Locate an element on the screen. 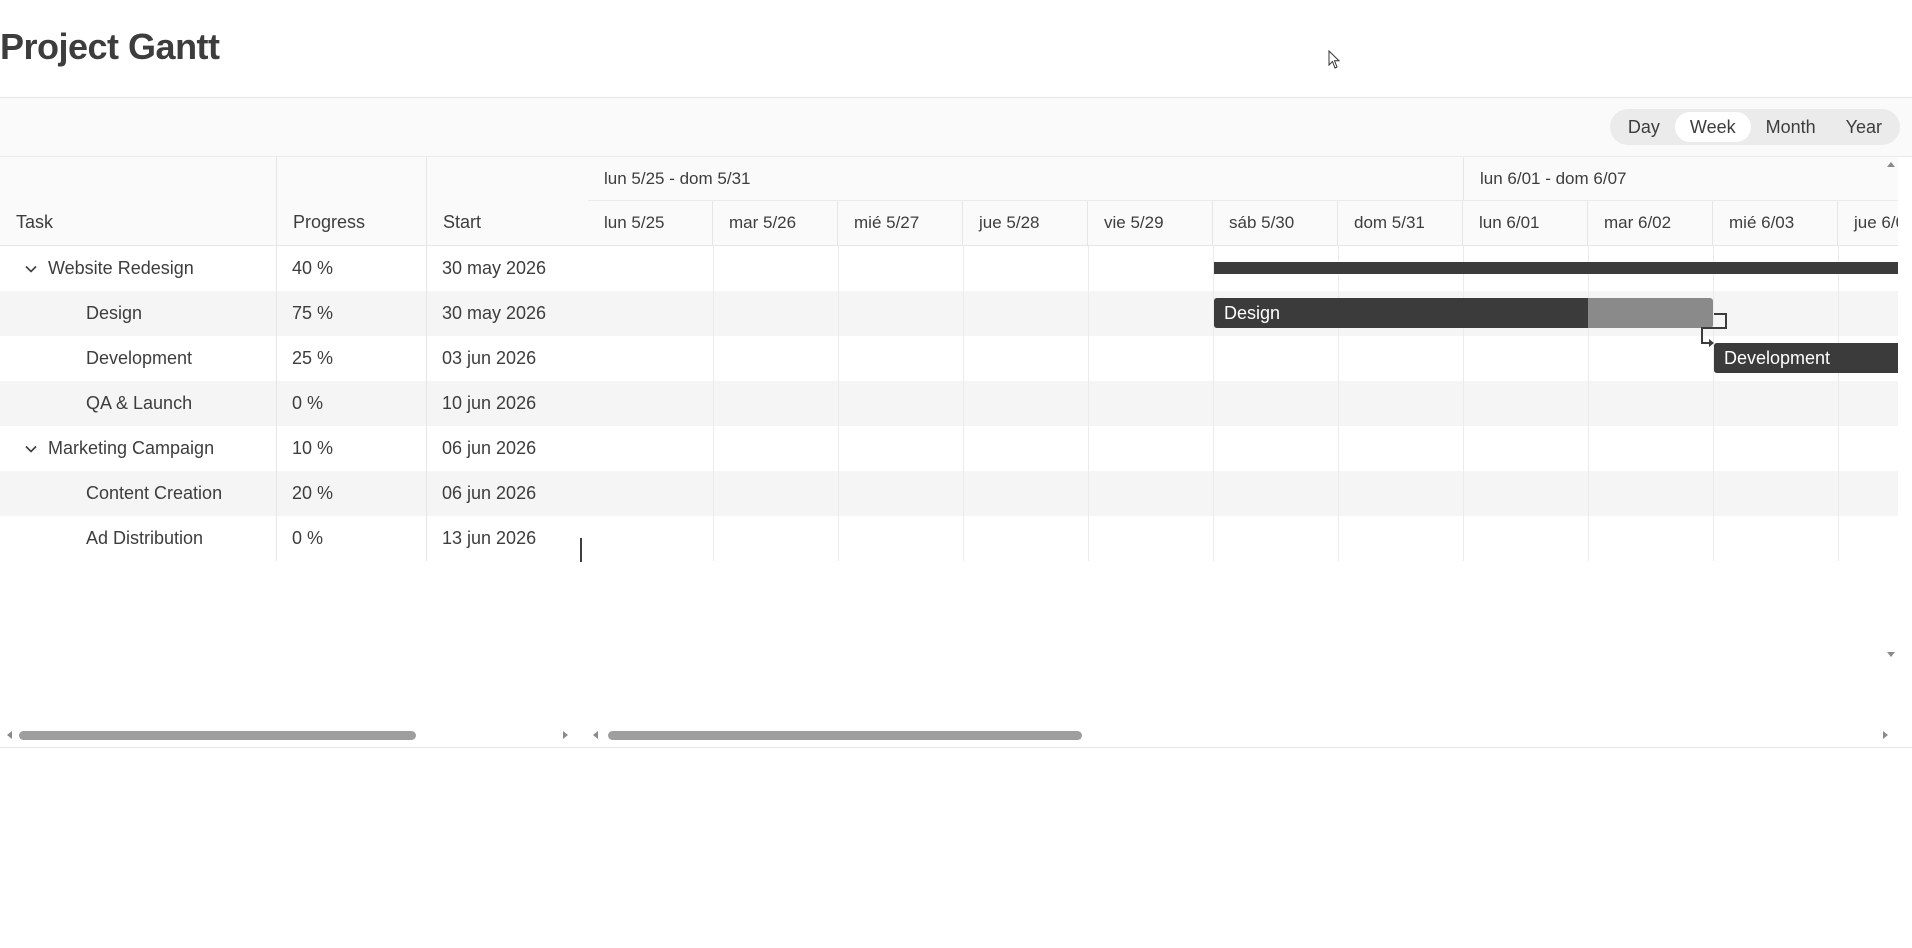 Image resolution: width=1912 pixels, height=948 pixels. column-header-label: Task is located at coordinates (35, 222).